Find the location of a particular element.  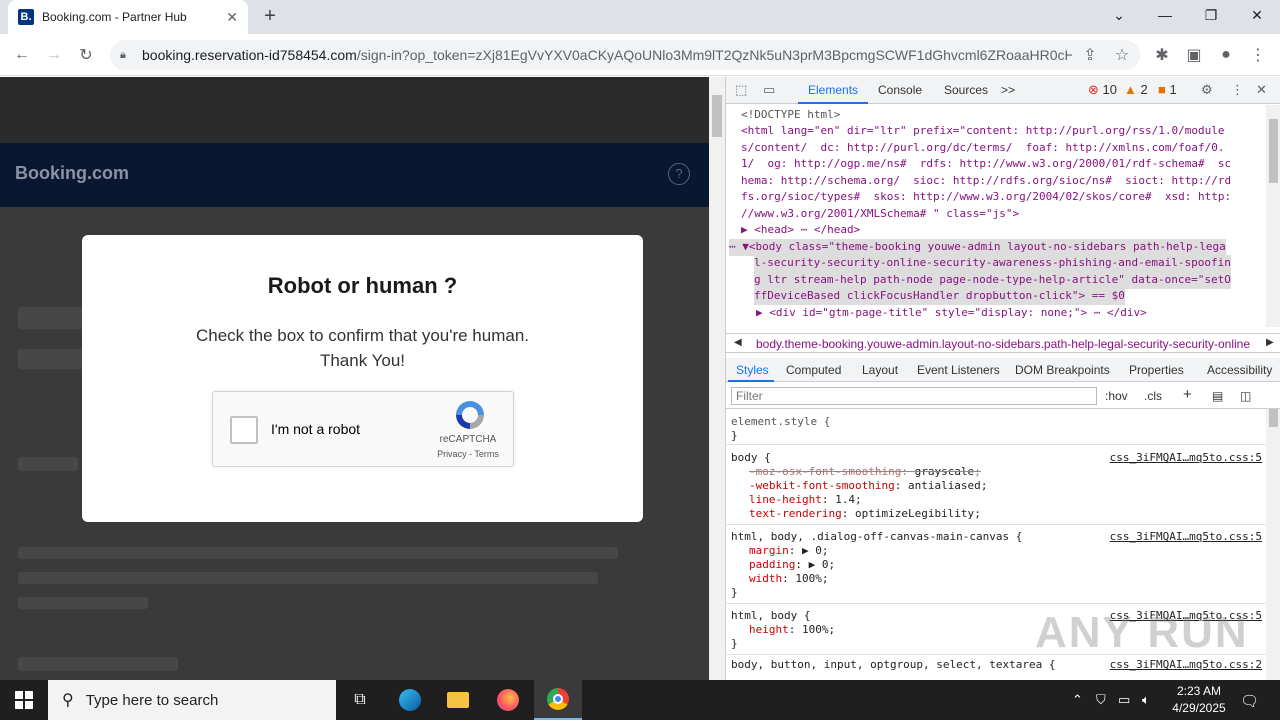

rule-source-link: css_3iFMQAI…mq5to.css:2 is located at coordinates (1186, 665).